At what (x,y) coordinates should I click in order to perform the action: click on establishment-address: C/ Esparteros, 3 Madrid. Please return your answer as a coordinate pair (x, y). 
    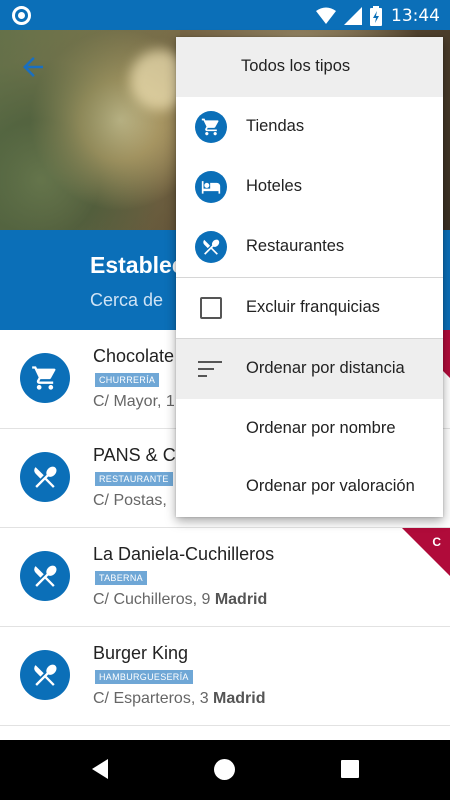
    Looking at the image, I should click on (179, 698).